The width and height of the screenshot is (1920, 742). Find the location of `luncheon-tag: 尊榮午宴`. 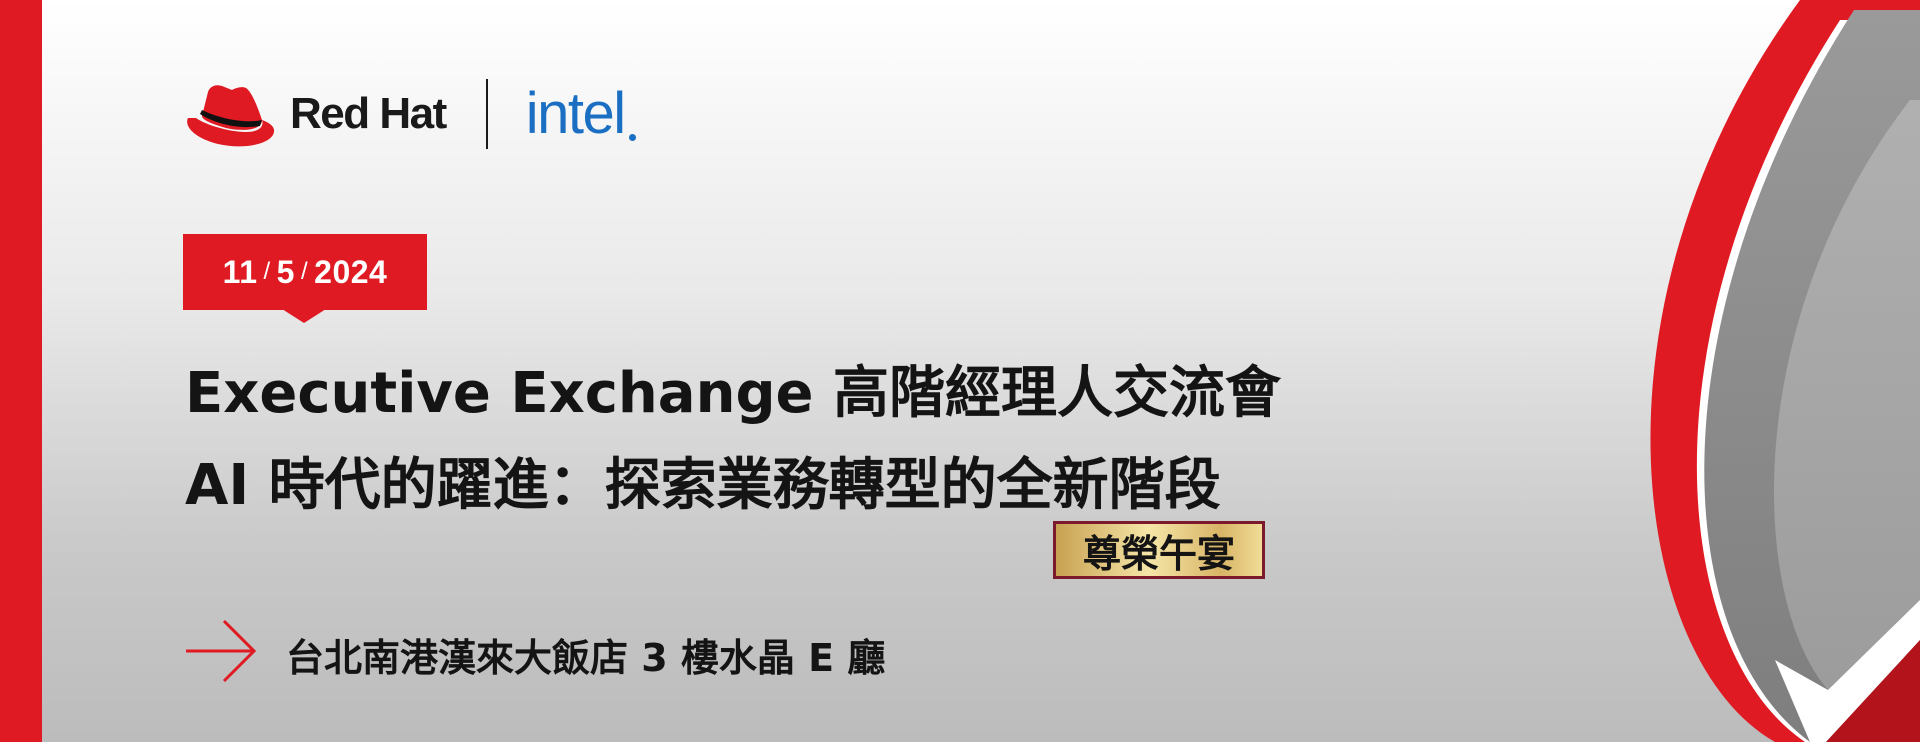

luncheon-tag: 尊榮午宴 is located at coordinates (1159, 550).